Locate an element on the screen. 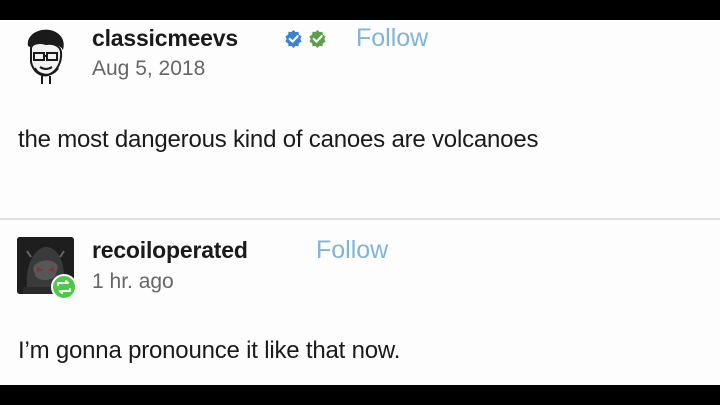 The width and height of the screenshot is (720, 405). post-date: Aug 5, 2018 is located at coordinates (148, 69).